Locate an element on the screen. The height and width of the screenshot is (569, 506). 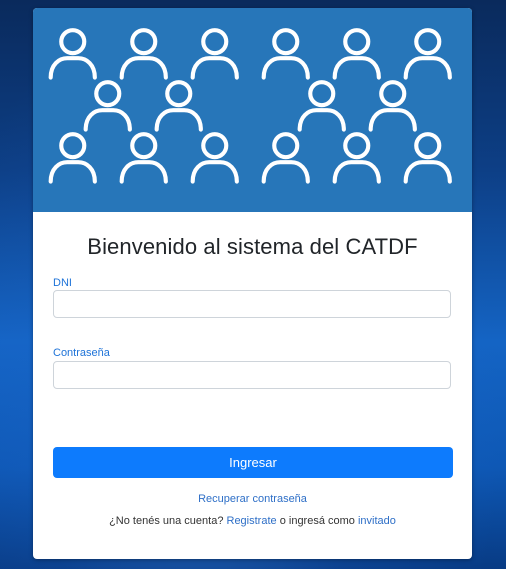
recover-row: Recuperar contraseña is located at coordinates (252, 499).